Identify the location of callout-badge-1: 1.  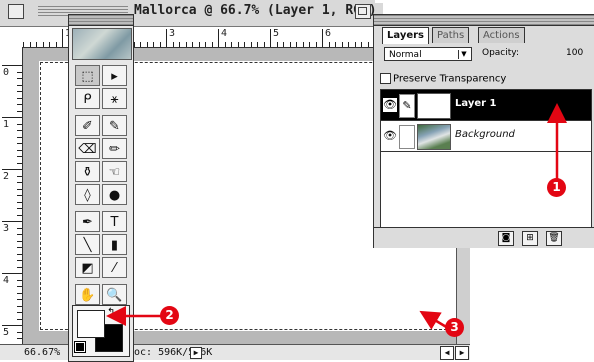
(556, 187).